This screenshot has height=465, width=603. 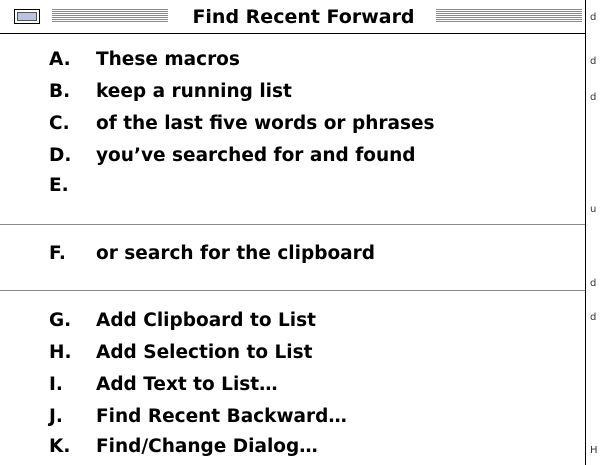 What do you see at coordinates (194, 91) in the screenshot?
I see `menu-item-label: keep a running list` at bounding box center [194, 91].